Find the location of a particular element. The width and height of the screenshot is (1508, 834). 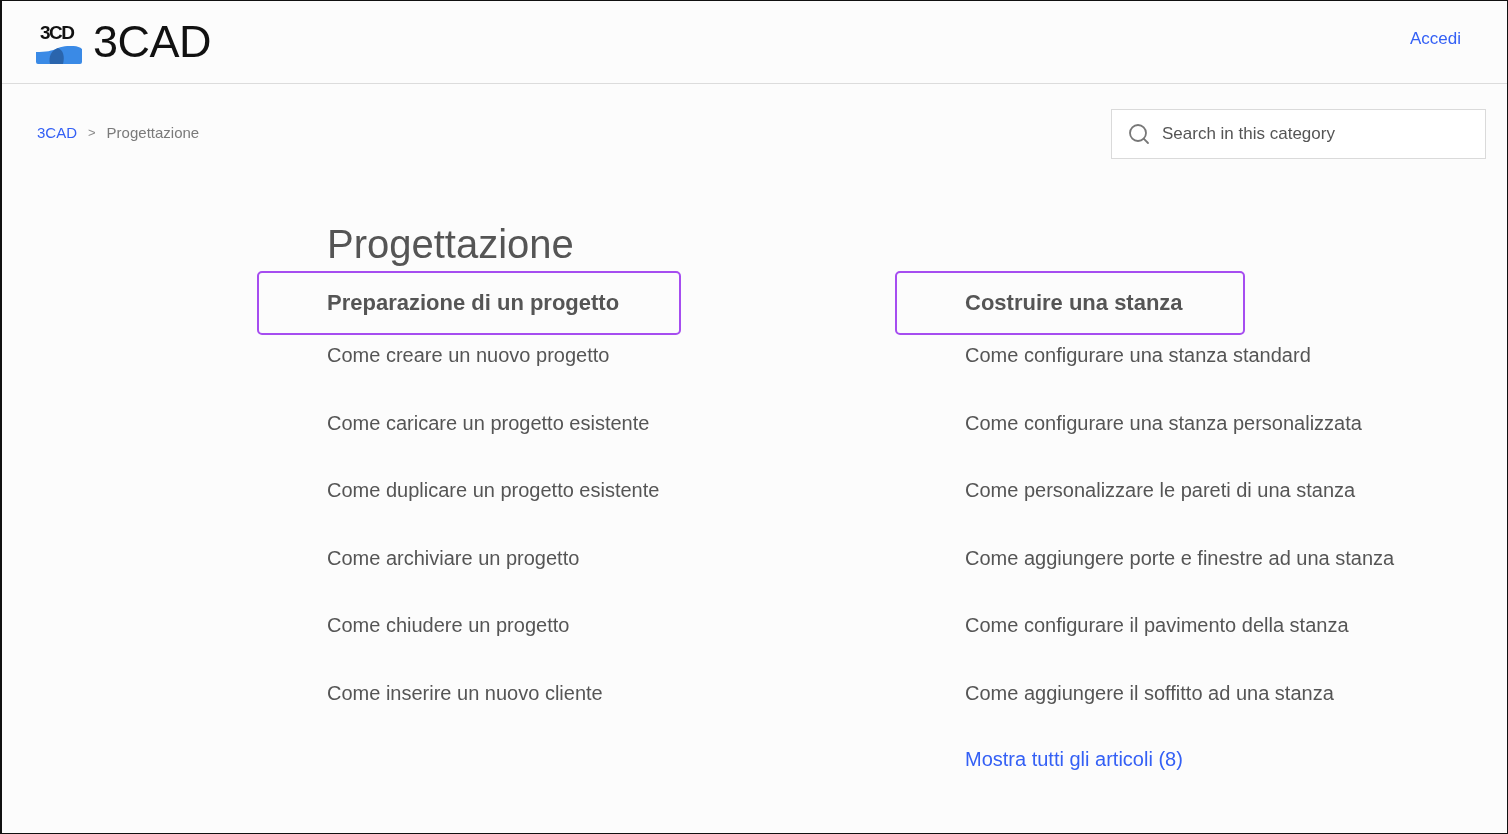

article-link: Come configurare il pavimento della stanza is located at coordinates (1180, 625).